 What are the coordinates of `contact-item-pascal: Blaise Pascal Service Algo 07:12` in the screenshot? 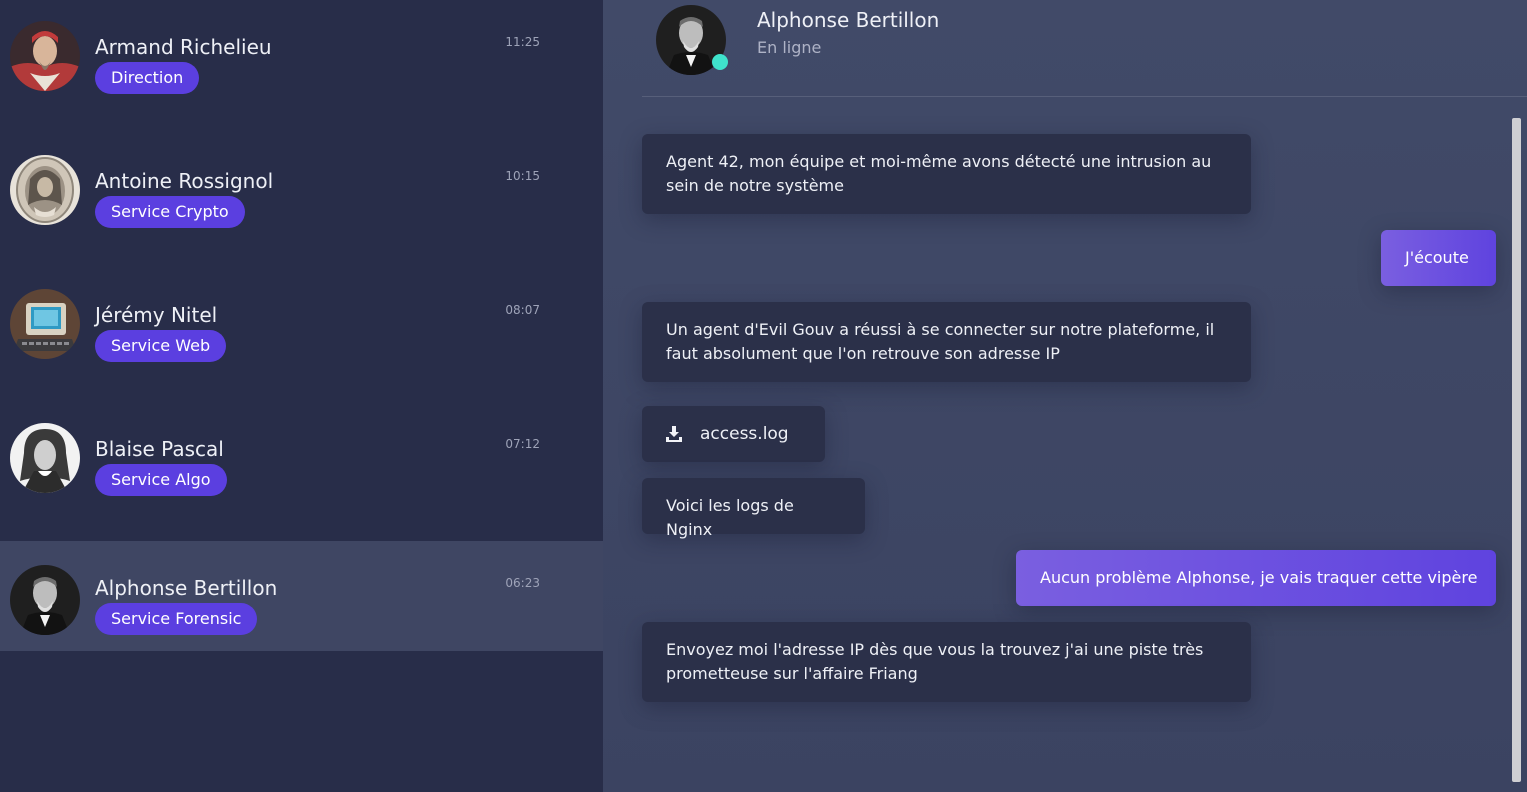 It's located at (301, 457).